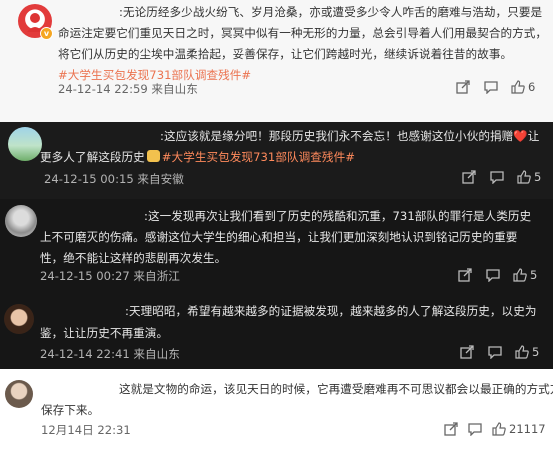 This screenshot has width=553, height=457. I want to click on comment-text: 保存下来。, so click(70, 410).